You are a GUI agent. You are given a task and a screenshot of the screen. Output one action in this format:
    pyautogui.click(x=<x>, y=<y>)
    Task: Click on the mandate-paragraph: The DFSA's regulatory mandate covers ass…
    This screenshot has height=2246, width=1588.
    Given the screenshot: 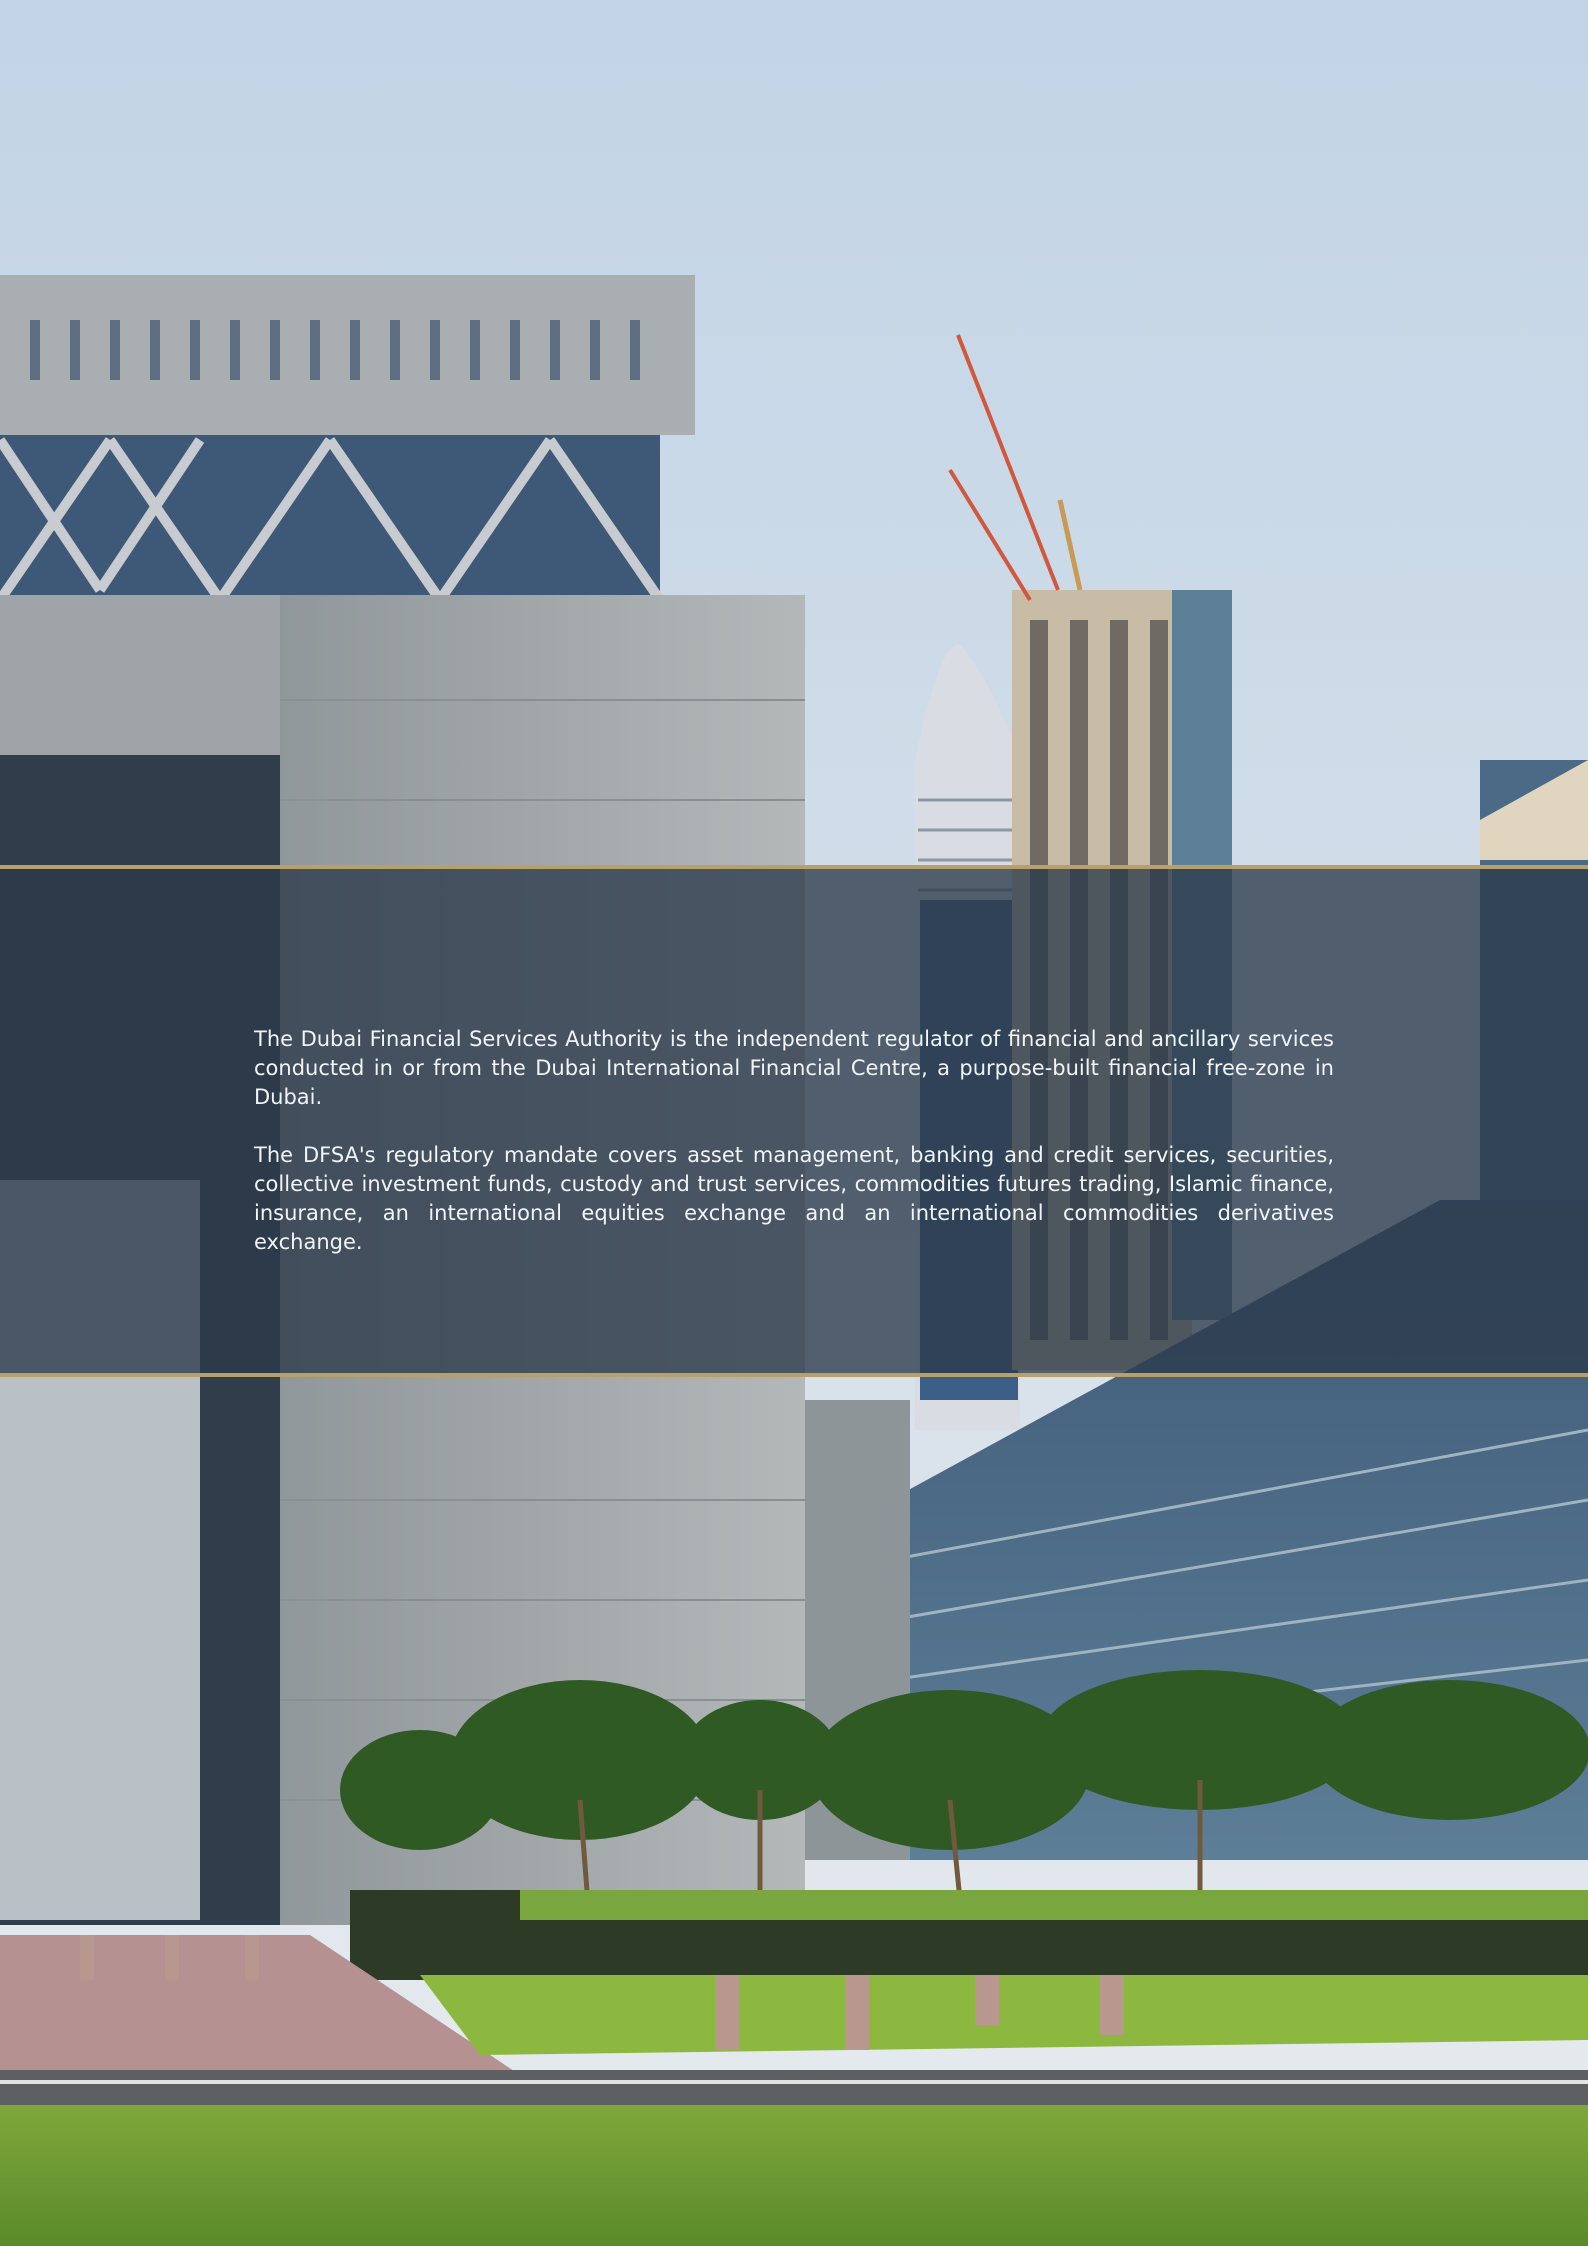 What is the action you would take?
    pyautogui.click(x=794, y=1198)
    